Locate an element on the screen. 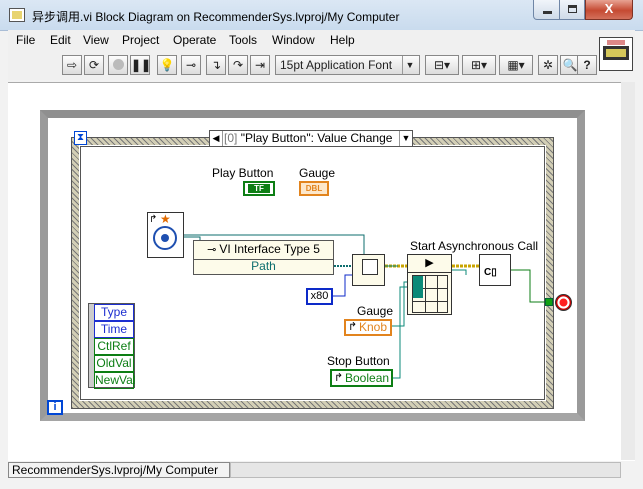 This screenshot has width=643, height=489. gauge-label: Gauge is located at coordinates (375, 311).